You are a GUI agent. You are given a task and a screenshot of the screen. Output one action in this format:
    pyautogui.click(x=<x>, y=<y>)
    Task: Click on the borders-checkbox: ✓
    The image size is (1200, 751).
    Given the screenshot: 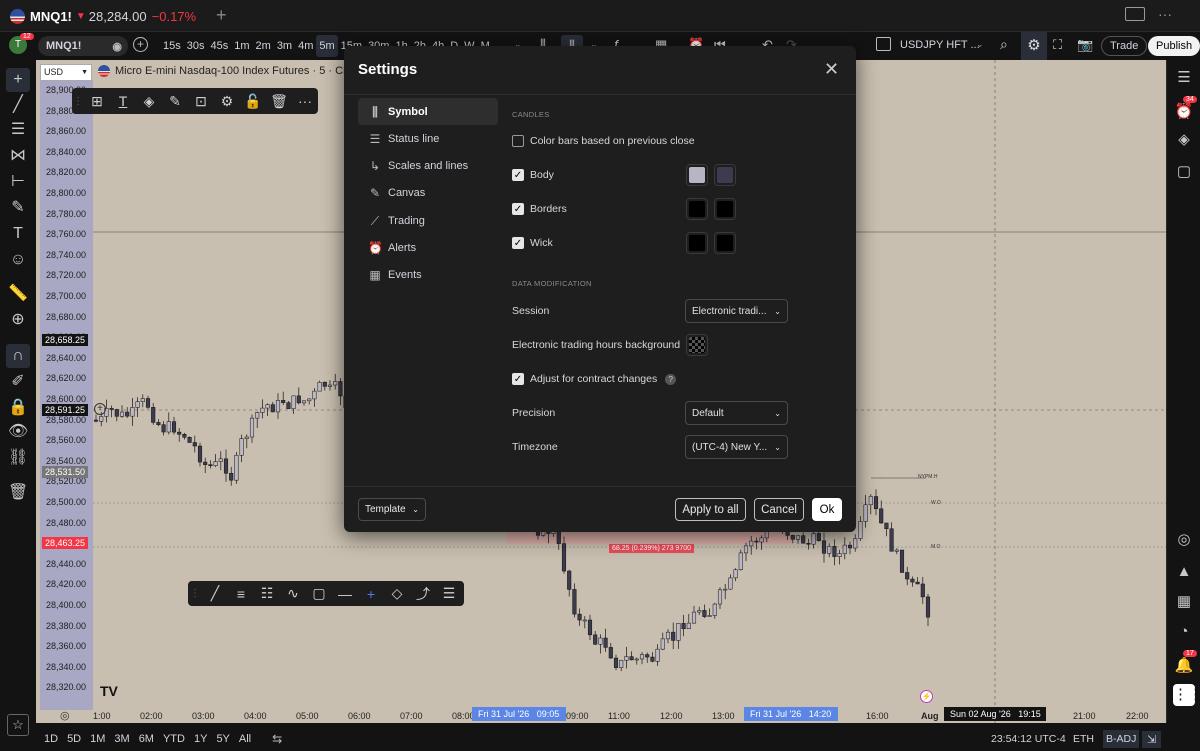 What is the action you would take?
    pyautogui.click(x=518, y=209)
    